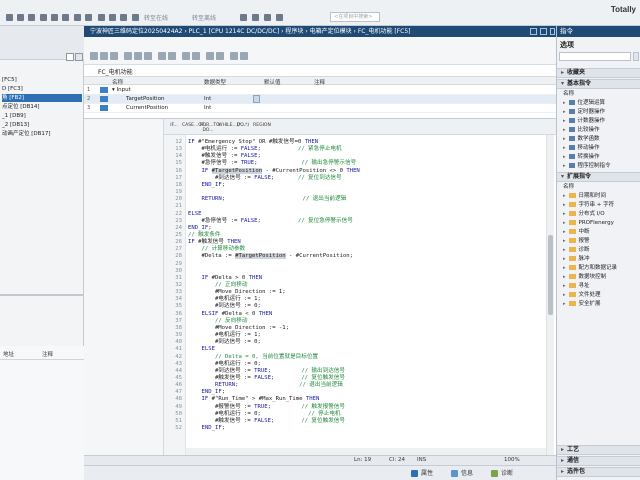 The image size is (640, 480). I want to click on code-line: 15 #急停信号 := TRUE; // 输出急停警示信号, so click(360, 163).